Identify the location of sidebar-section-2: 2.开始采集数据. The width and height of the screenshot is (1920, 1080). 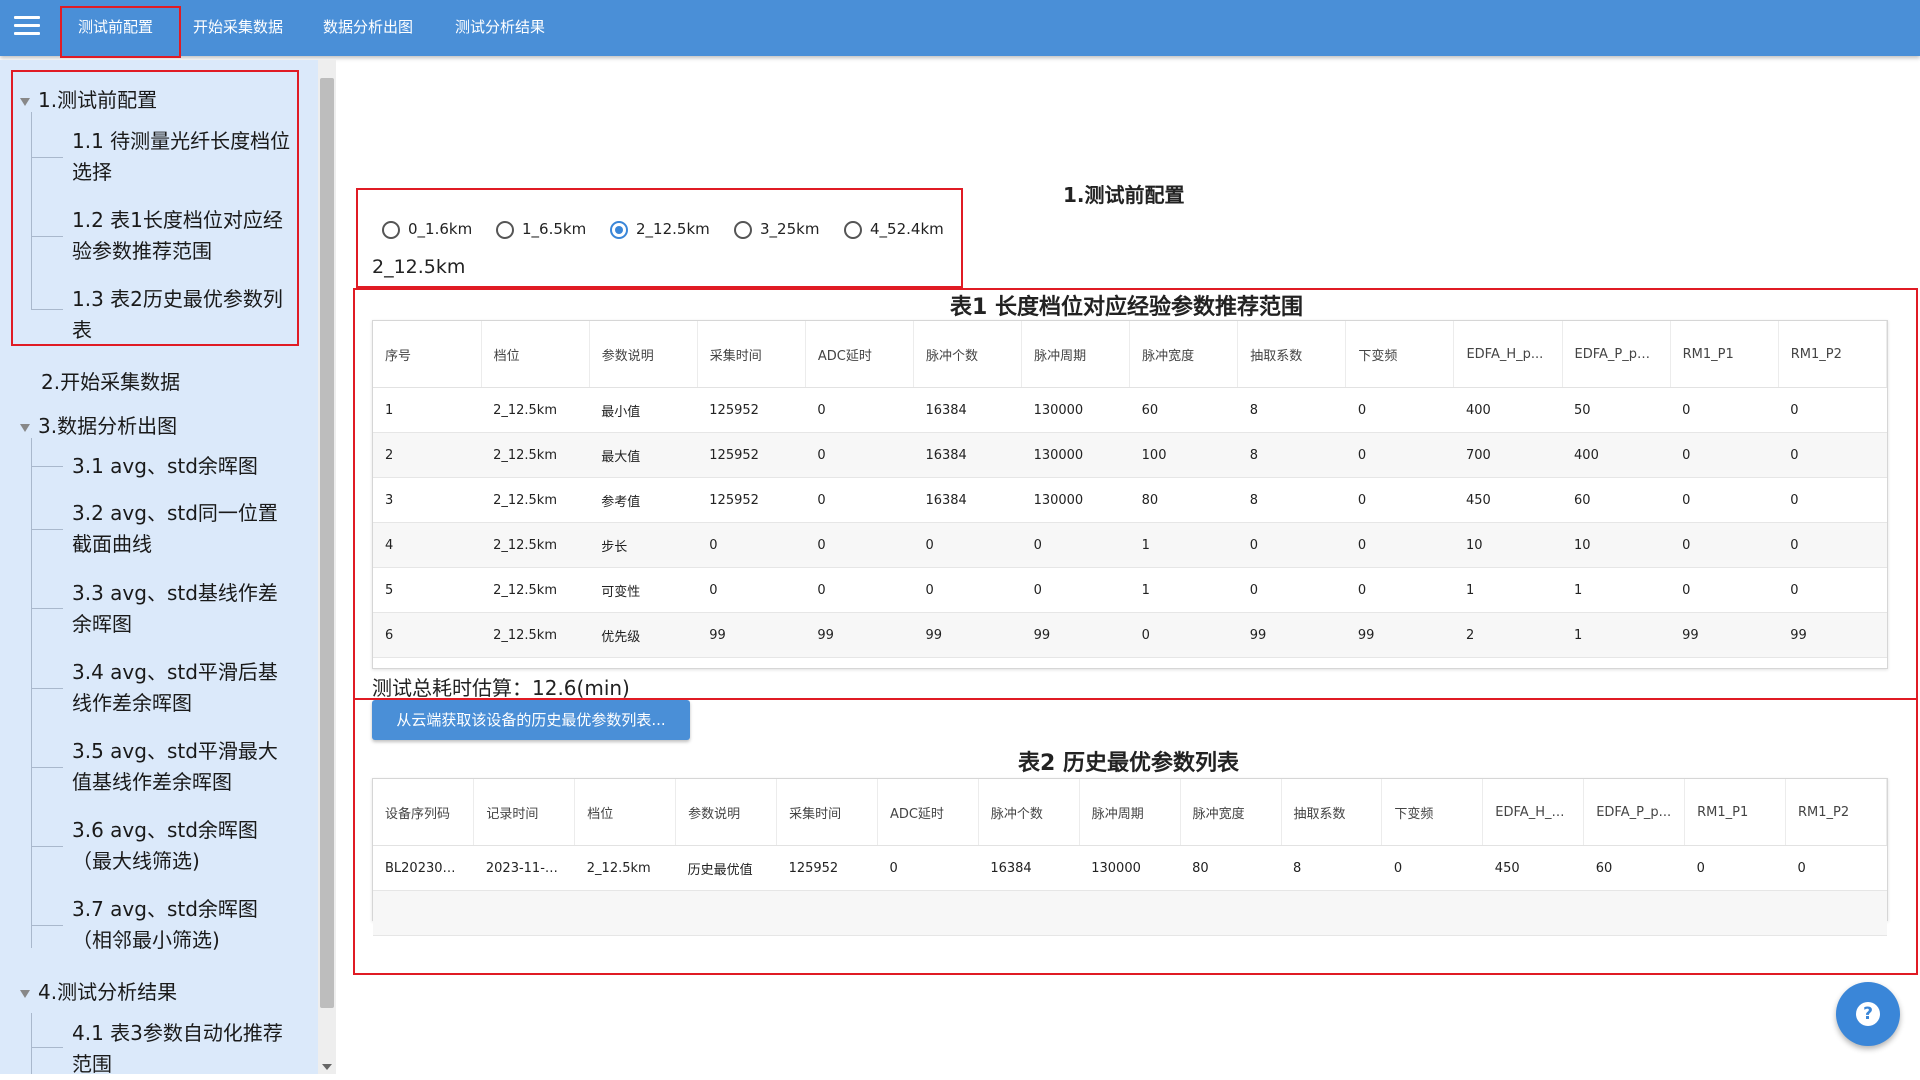
(110, 380).